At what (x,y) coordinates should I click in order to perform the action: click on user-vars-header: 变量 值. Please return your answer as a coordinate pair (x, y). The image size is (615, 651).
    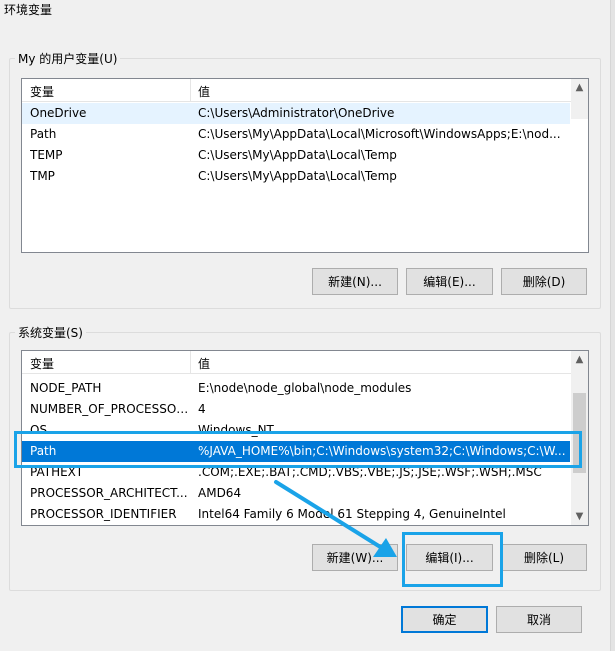
    Looking at the image, I should click on (305, 90).